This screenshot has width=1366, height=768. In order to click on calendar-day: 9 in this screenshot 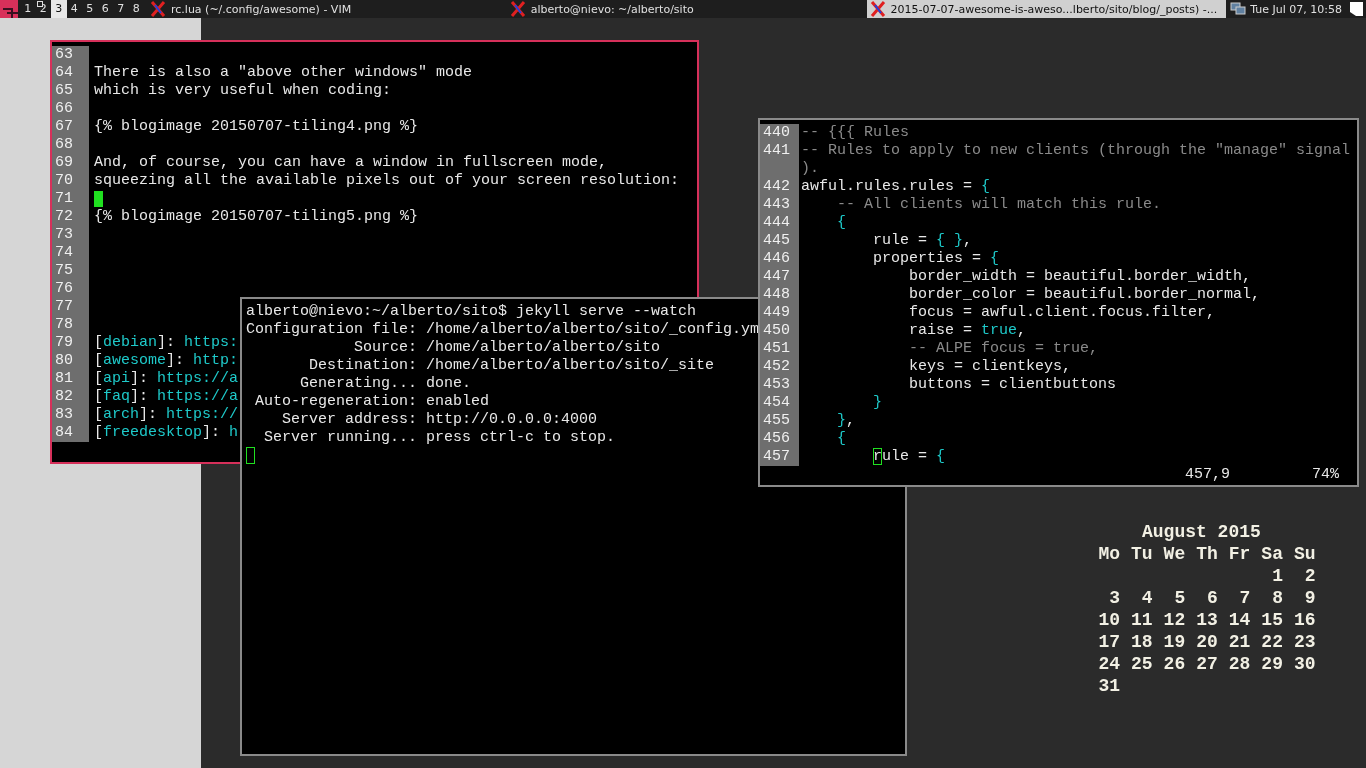, I will do `click(1304, 598)`.